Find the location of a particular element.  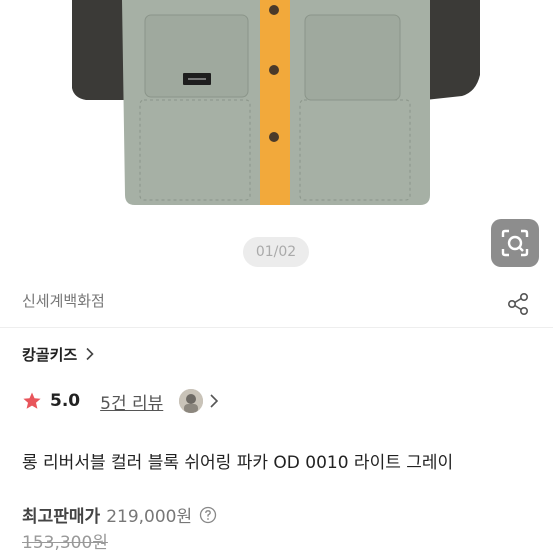

share-button is located at coordinates (518, 304).